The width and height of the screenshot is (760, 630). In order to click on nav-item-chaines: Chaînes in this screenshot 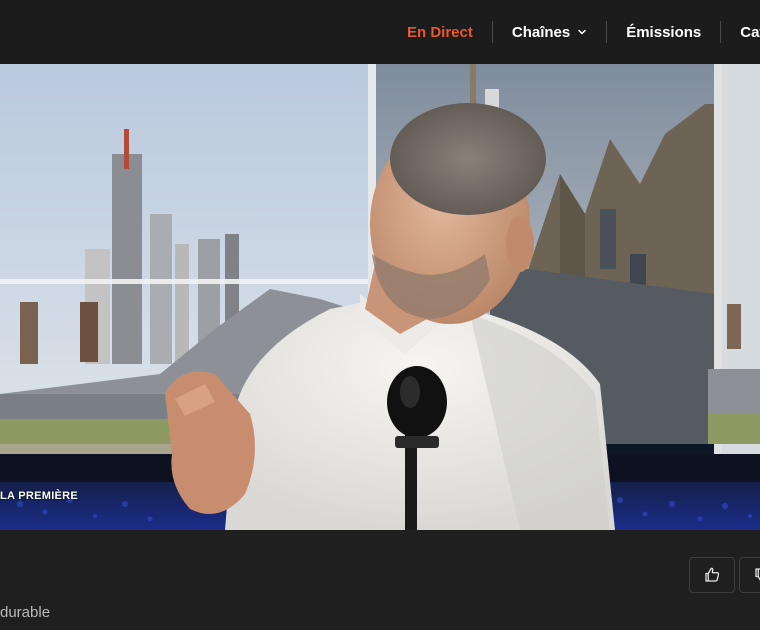, I will do `click(549, 32)`.